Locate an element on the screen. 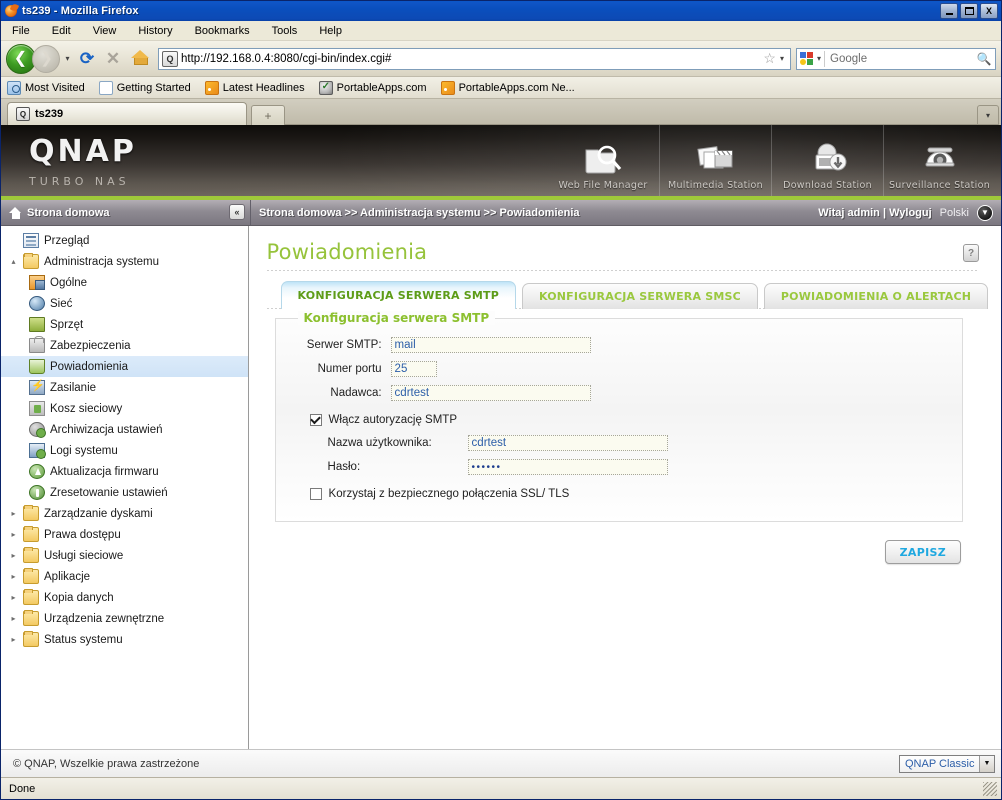  smtp-server-input: mail is located at coordinates (490, 345).